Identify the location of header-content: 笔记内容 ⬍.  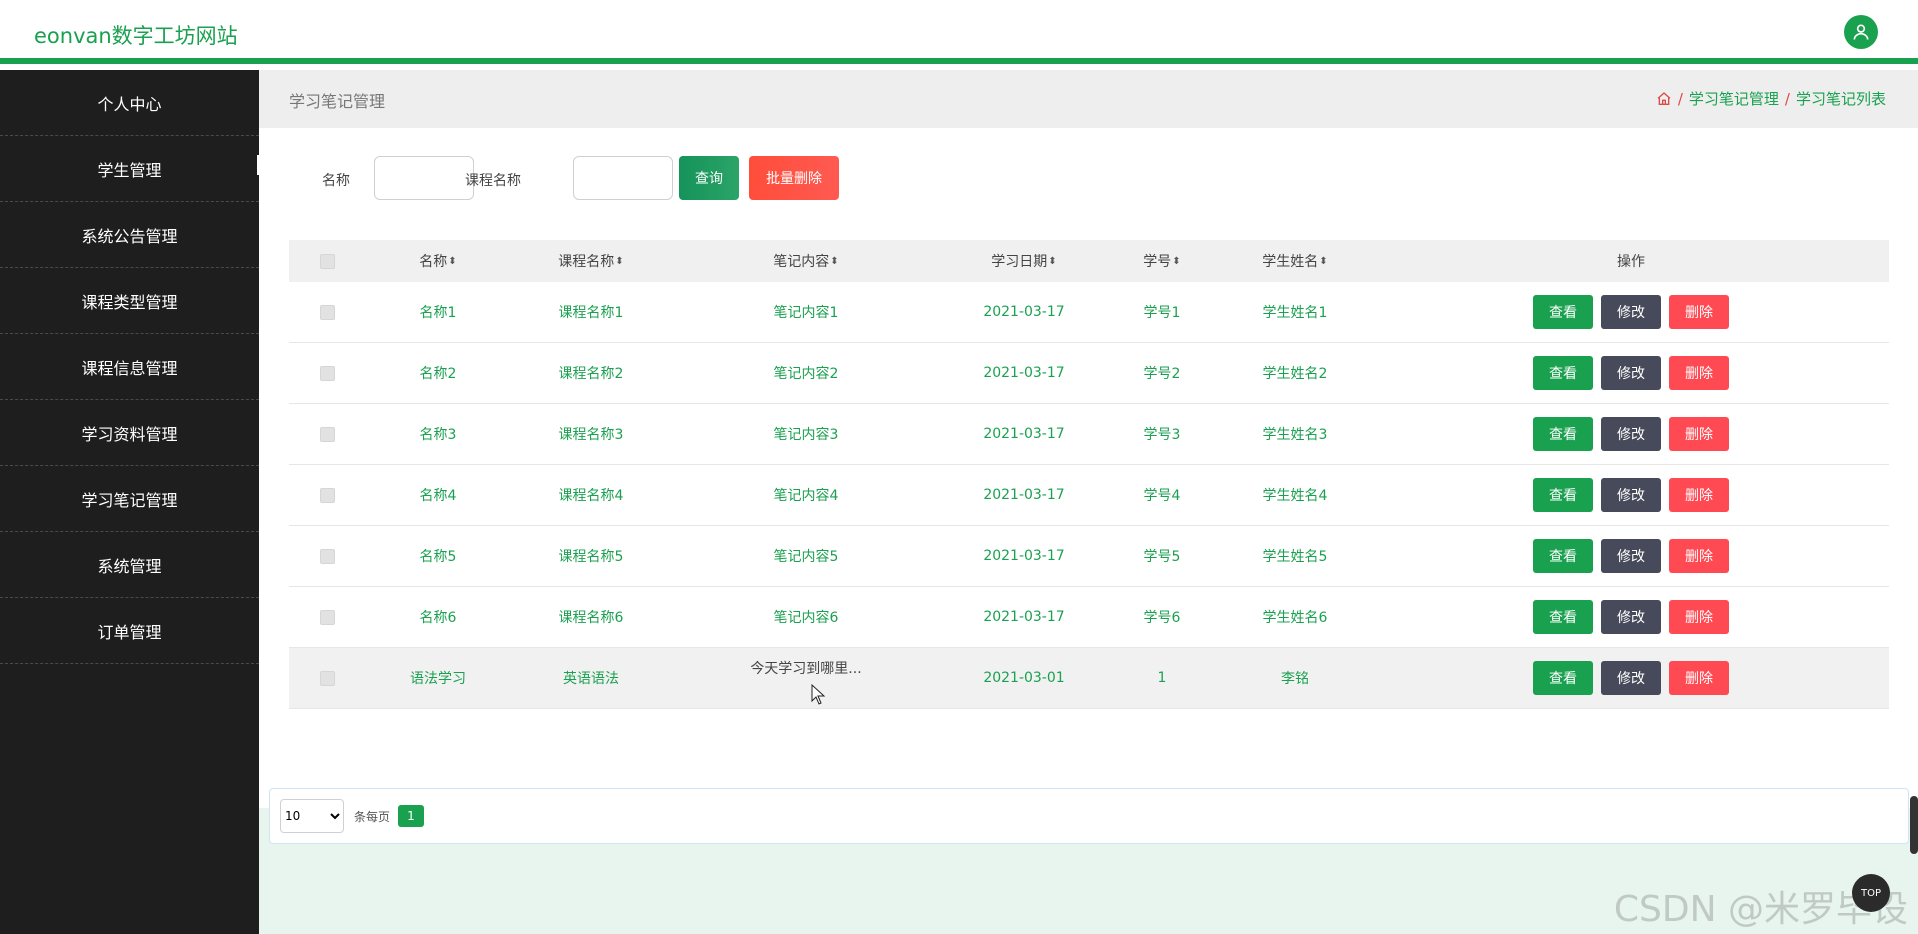
(806, 261).